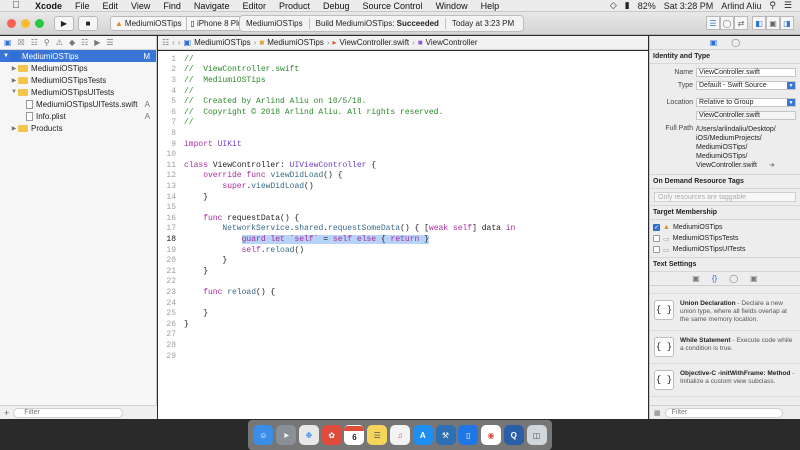 The width and height of the screenshot is (800, 450). Describe the element at coordinates (231, 250) in the screenshot. I see `code-line: 19 self.reload()` at that location.